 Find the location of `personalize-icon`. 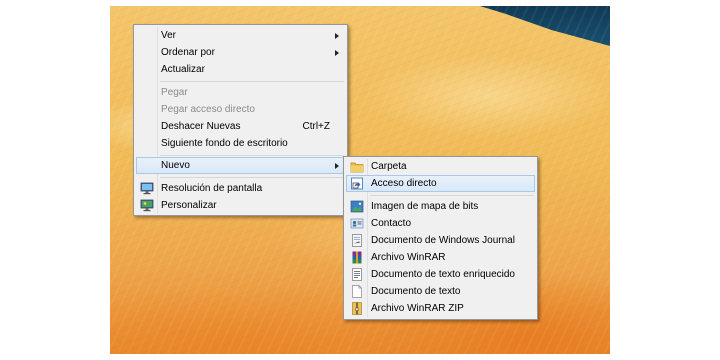

personalize-icon is located at coordinates (147, 205).